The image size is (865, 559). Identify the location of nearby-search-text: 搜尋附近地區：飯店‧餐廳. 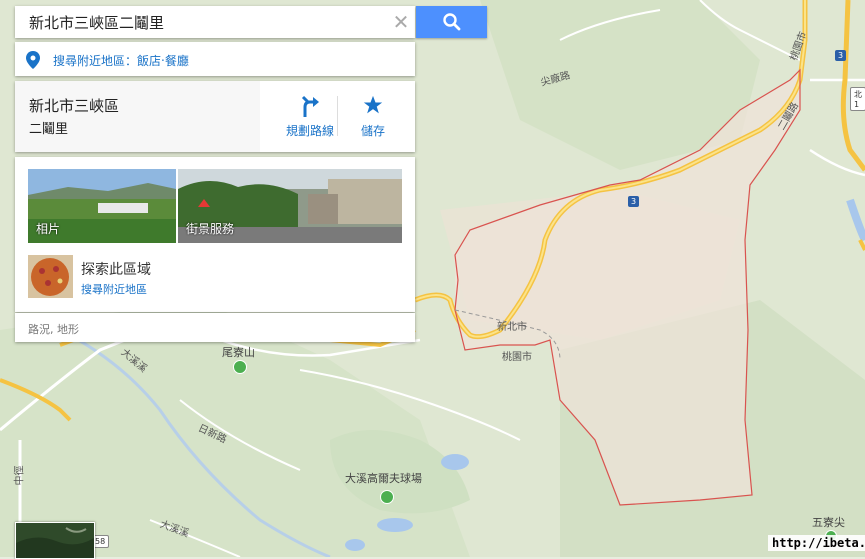
(121, 60).